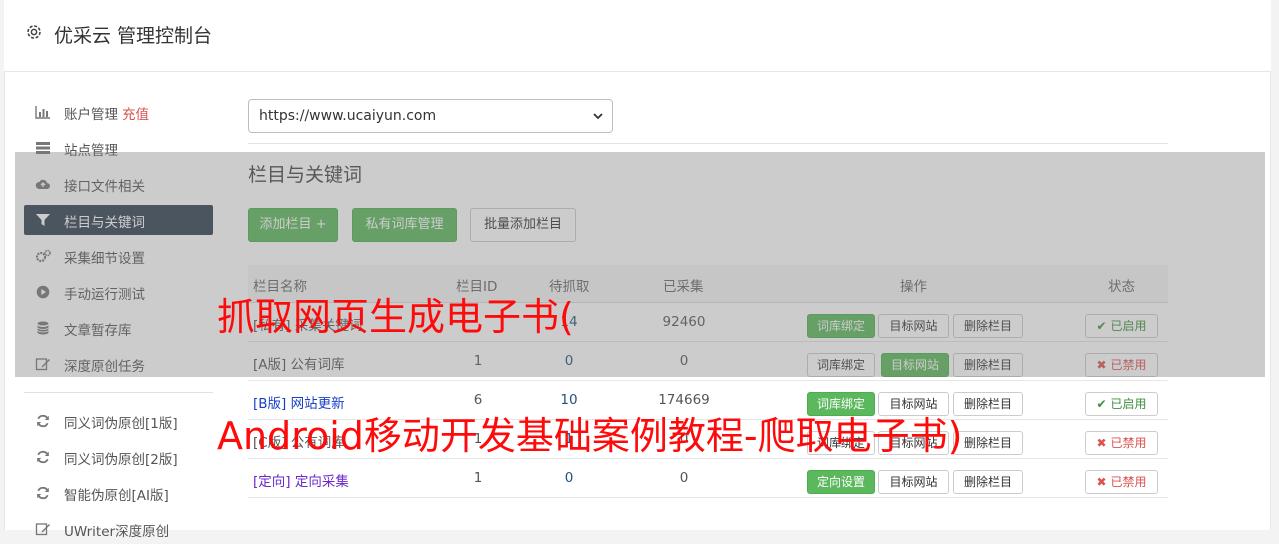 The width and height of the screenshot is (1279, 544). Describe the element at coordinates (42, 529) in the screenshot. I see `edit-icon` at that location.